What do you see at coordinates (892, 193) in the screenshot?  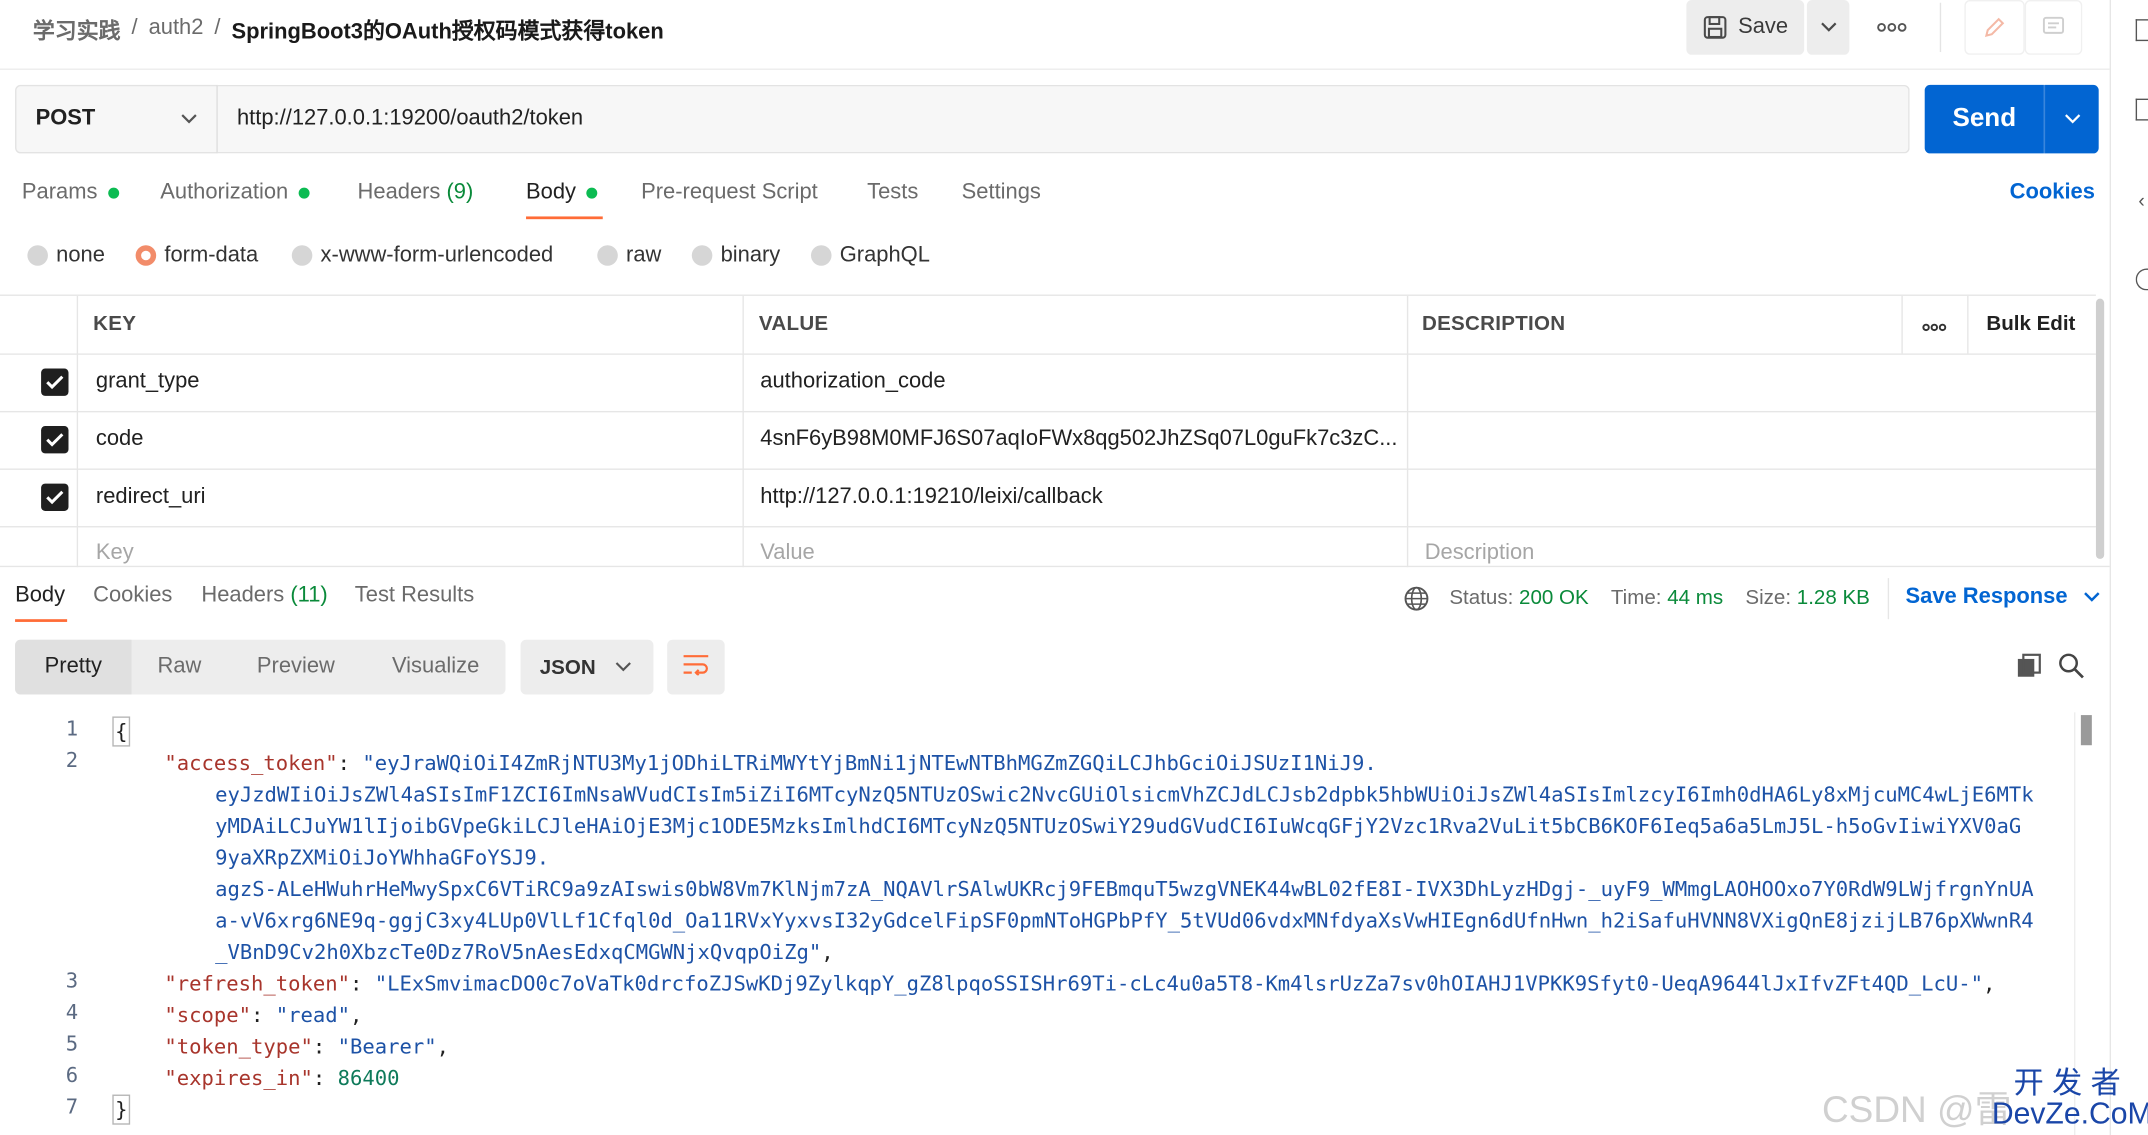 I see `tab-tests: Tests` at bounding box center [892, 193].